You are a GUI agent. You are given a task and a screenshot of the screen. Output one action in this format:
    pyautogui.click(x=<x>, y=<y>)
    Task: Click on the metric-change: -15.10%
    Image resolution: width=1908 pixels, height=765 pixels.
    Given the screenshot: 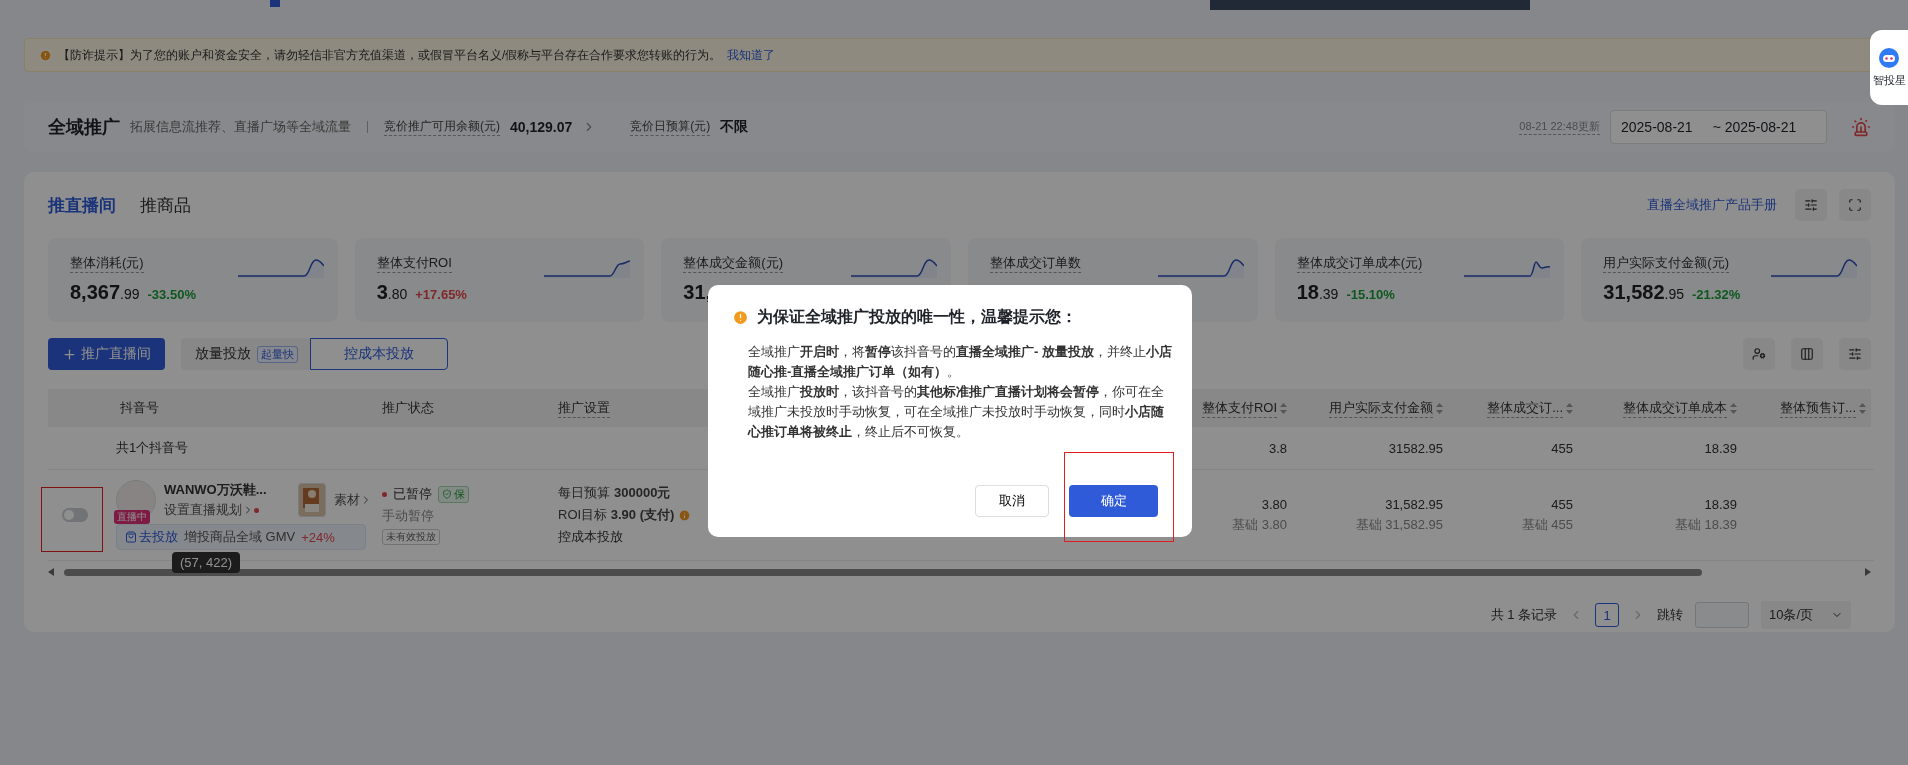 What is the action you would take?
    pyautogui.click(x=1370, y=294)
    